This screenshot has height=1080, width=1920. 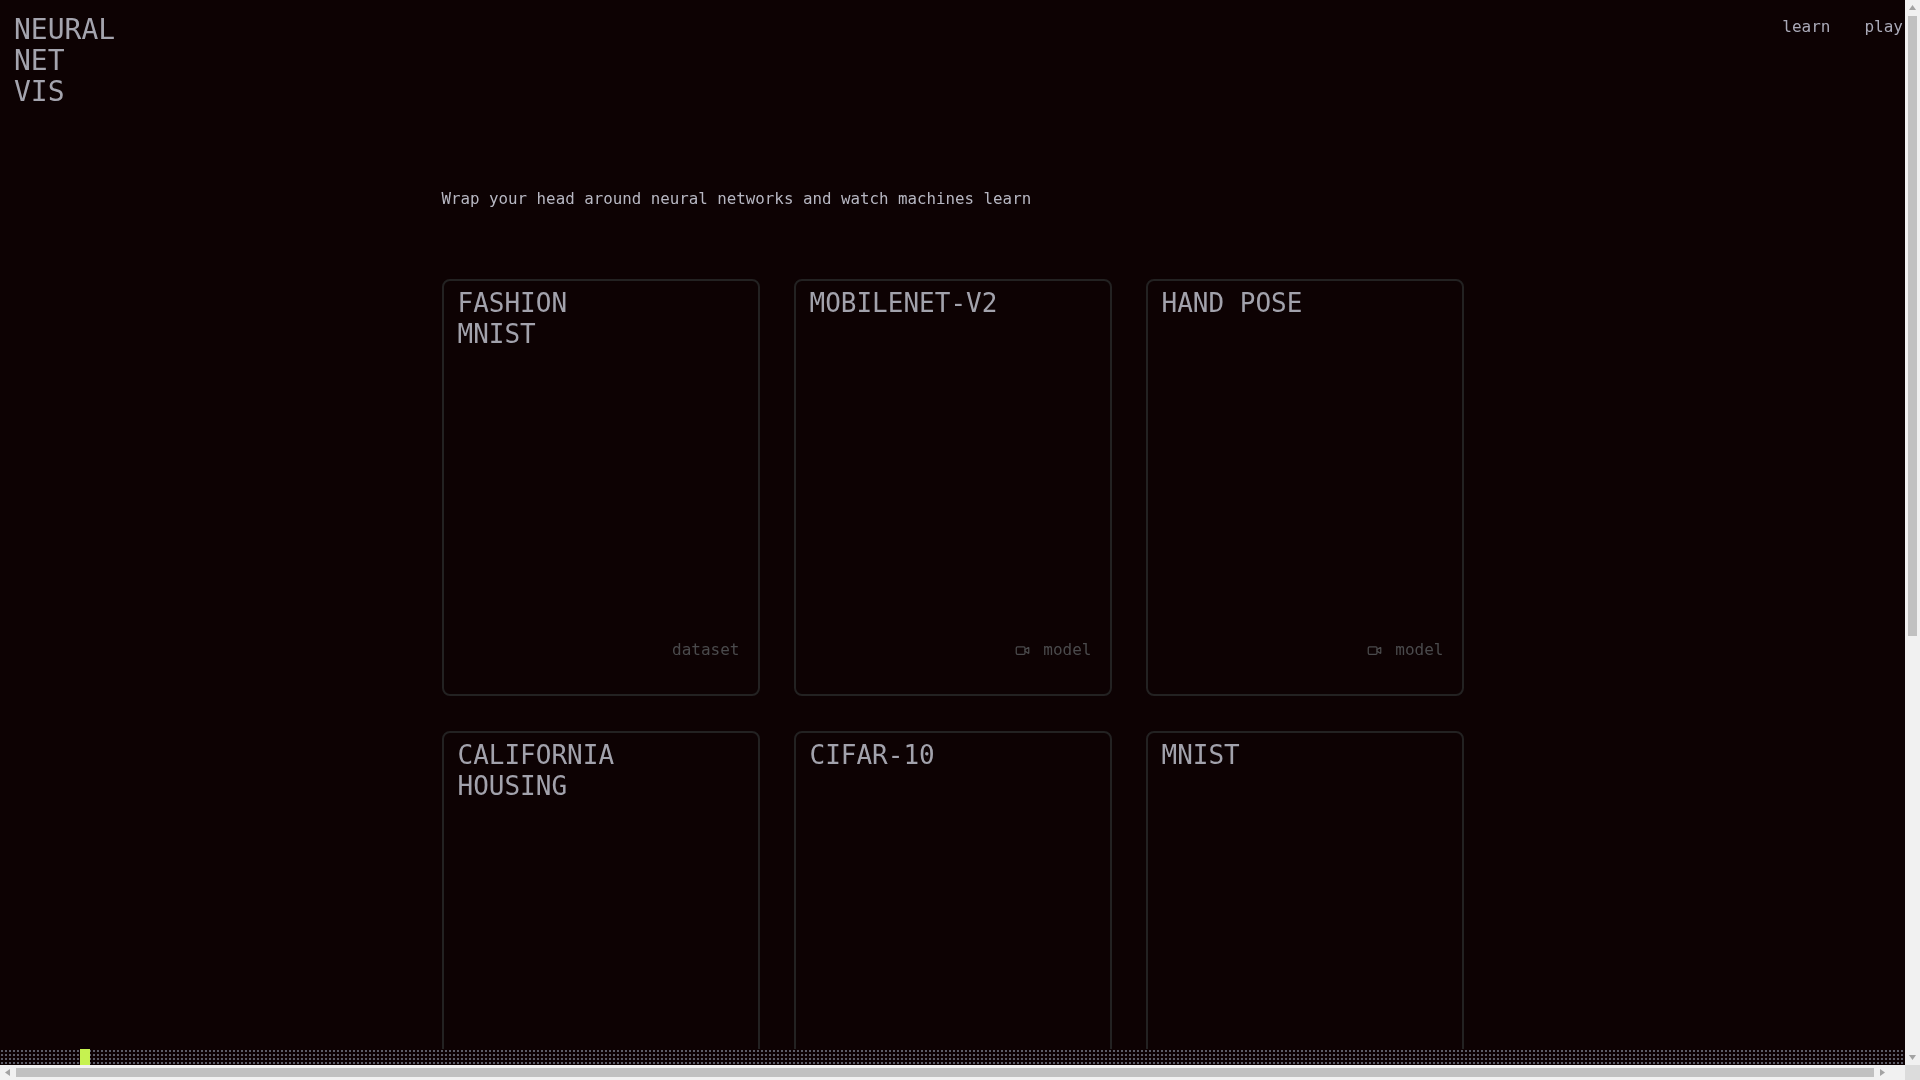 What do you see at coordinates (1883, 27) in the screenshot?
I see `nav-link: play` at bounding box center [1883, 27].